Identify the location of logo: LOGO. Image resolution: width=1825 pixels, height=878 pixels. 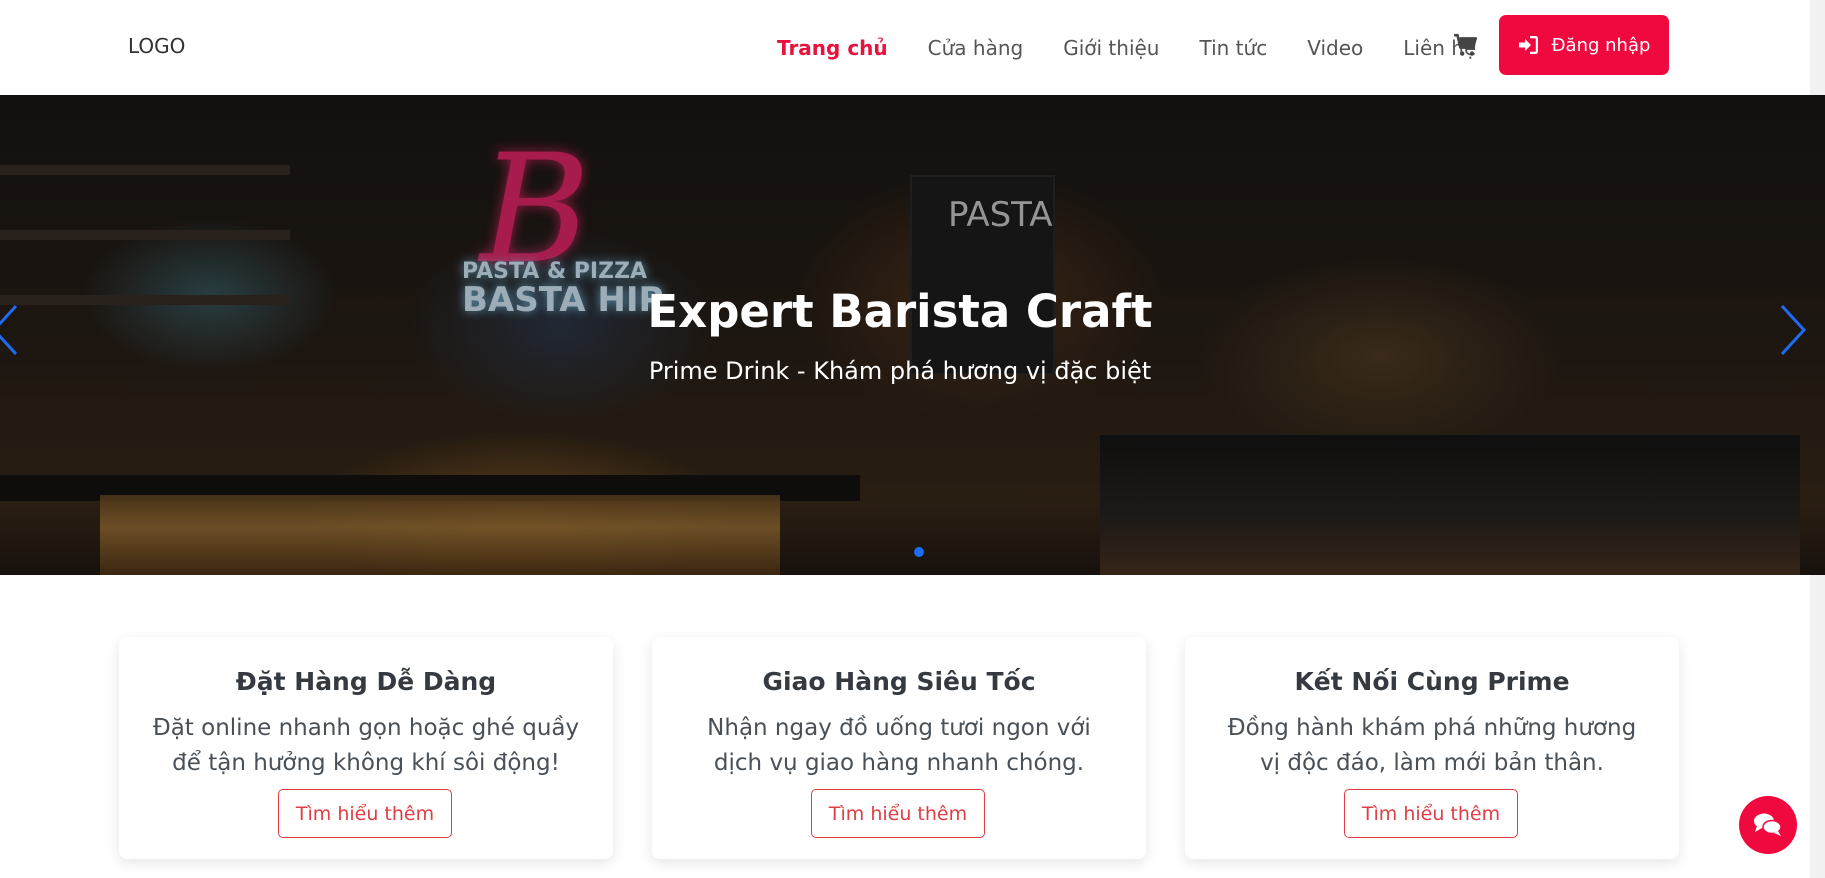
(156, 46).